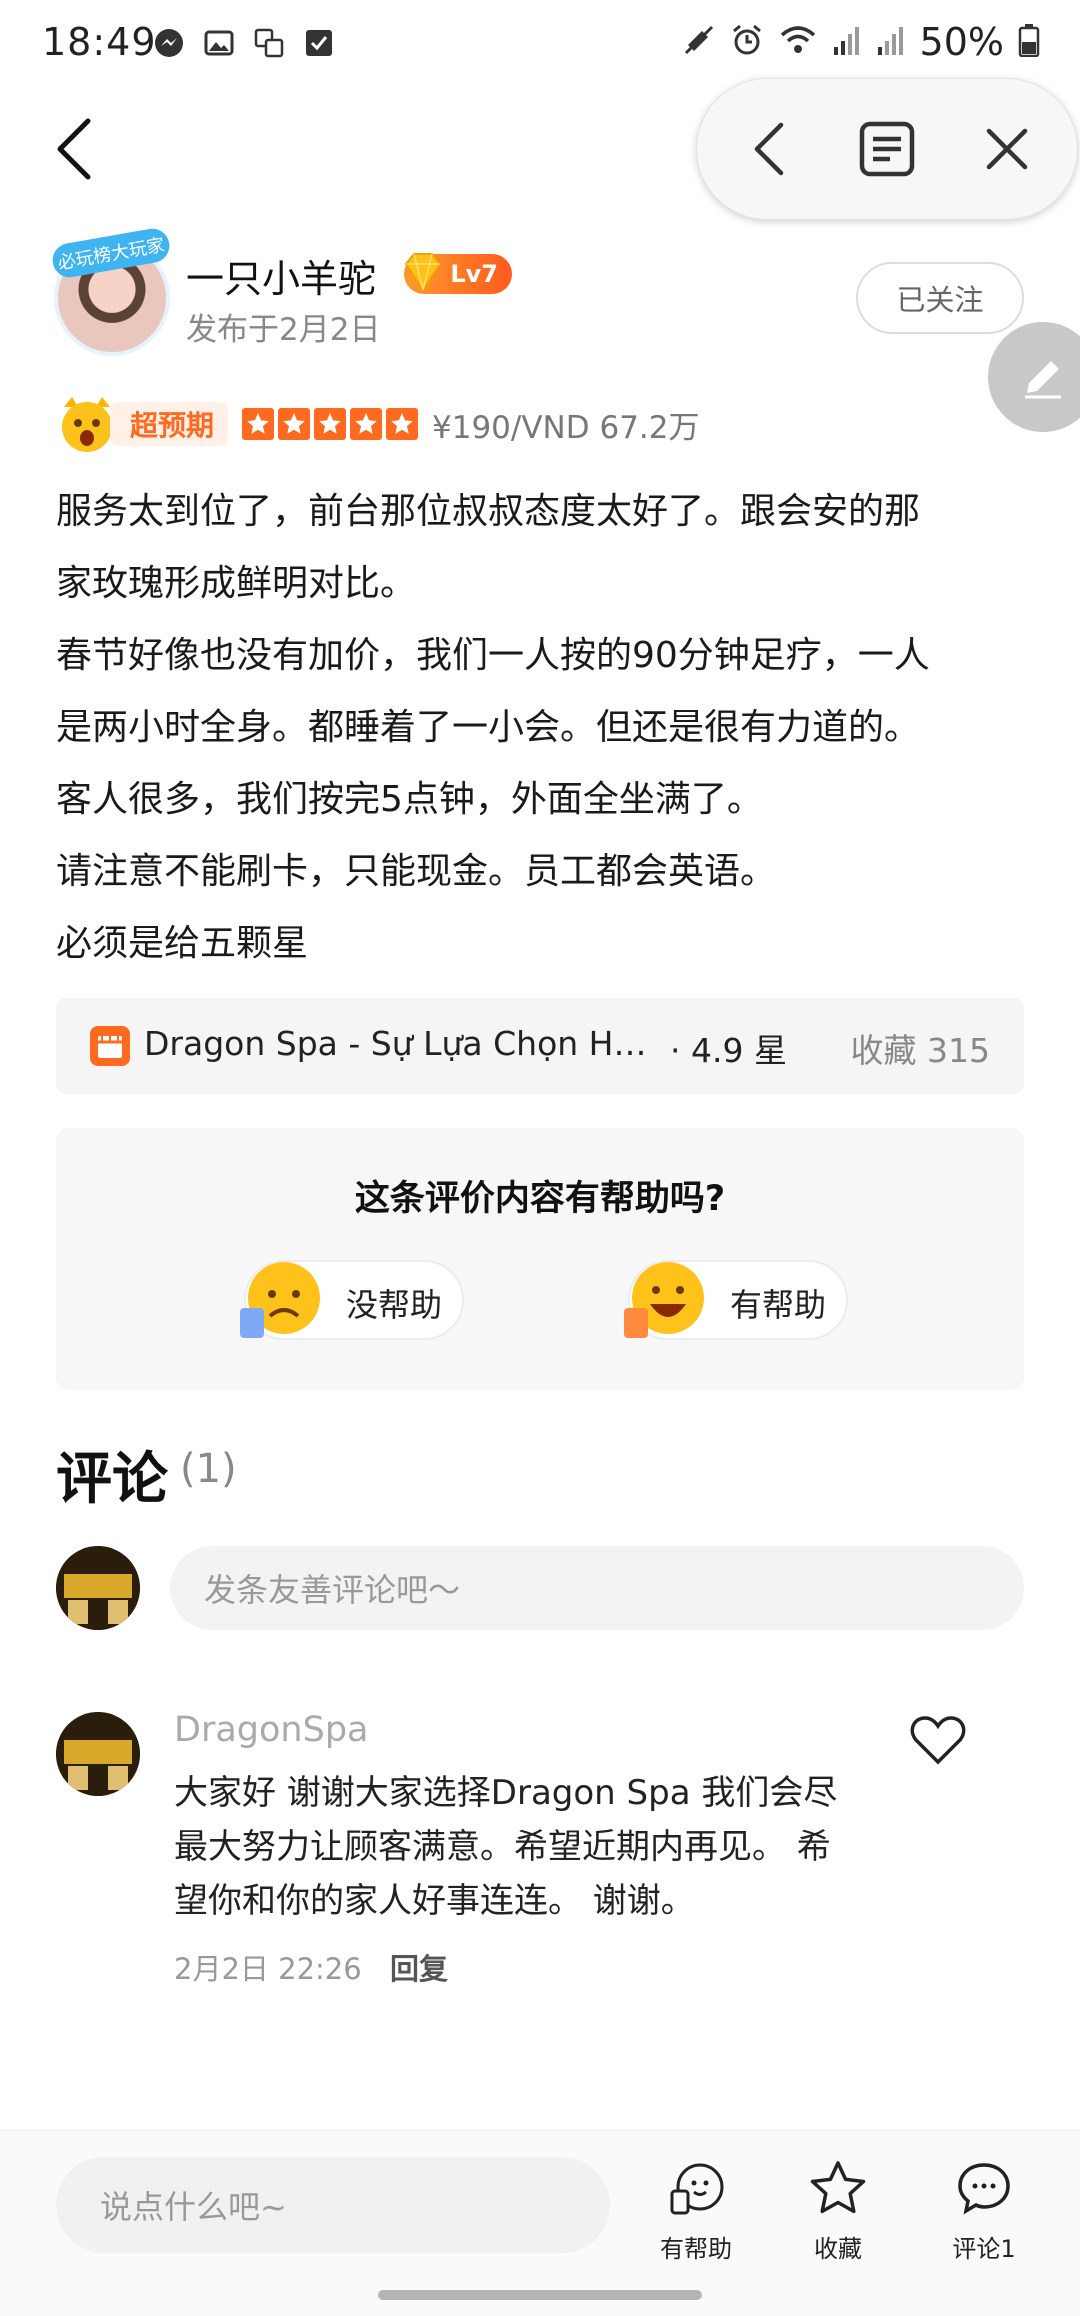 The height and width of the screenshot is (2316, 1080). Describe the element at coordinates (281, 275) in the screenshot. I see `author-name: 一只小羊驼` at that location.